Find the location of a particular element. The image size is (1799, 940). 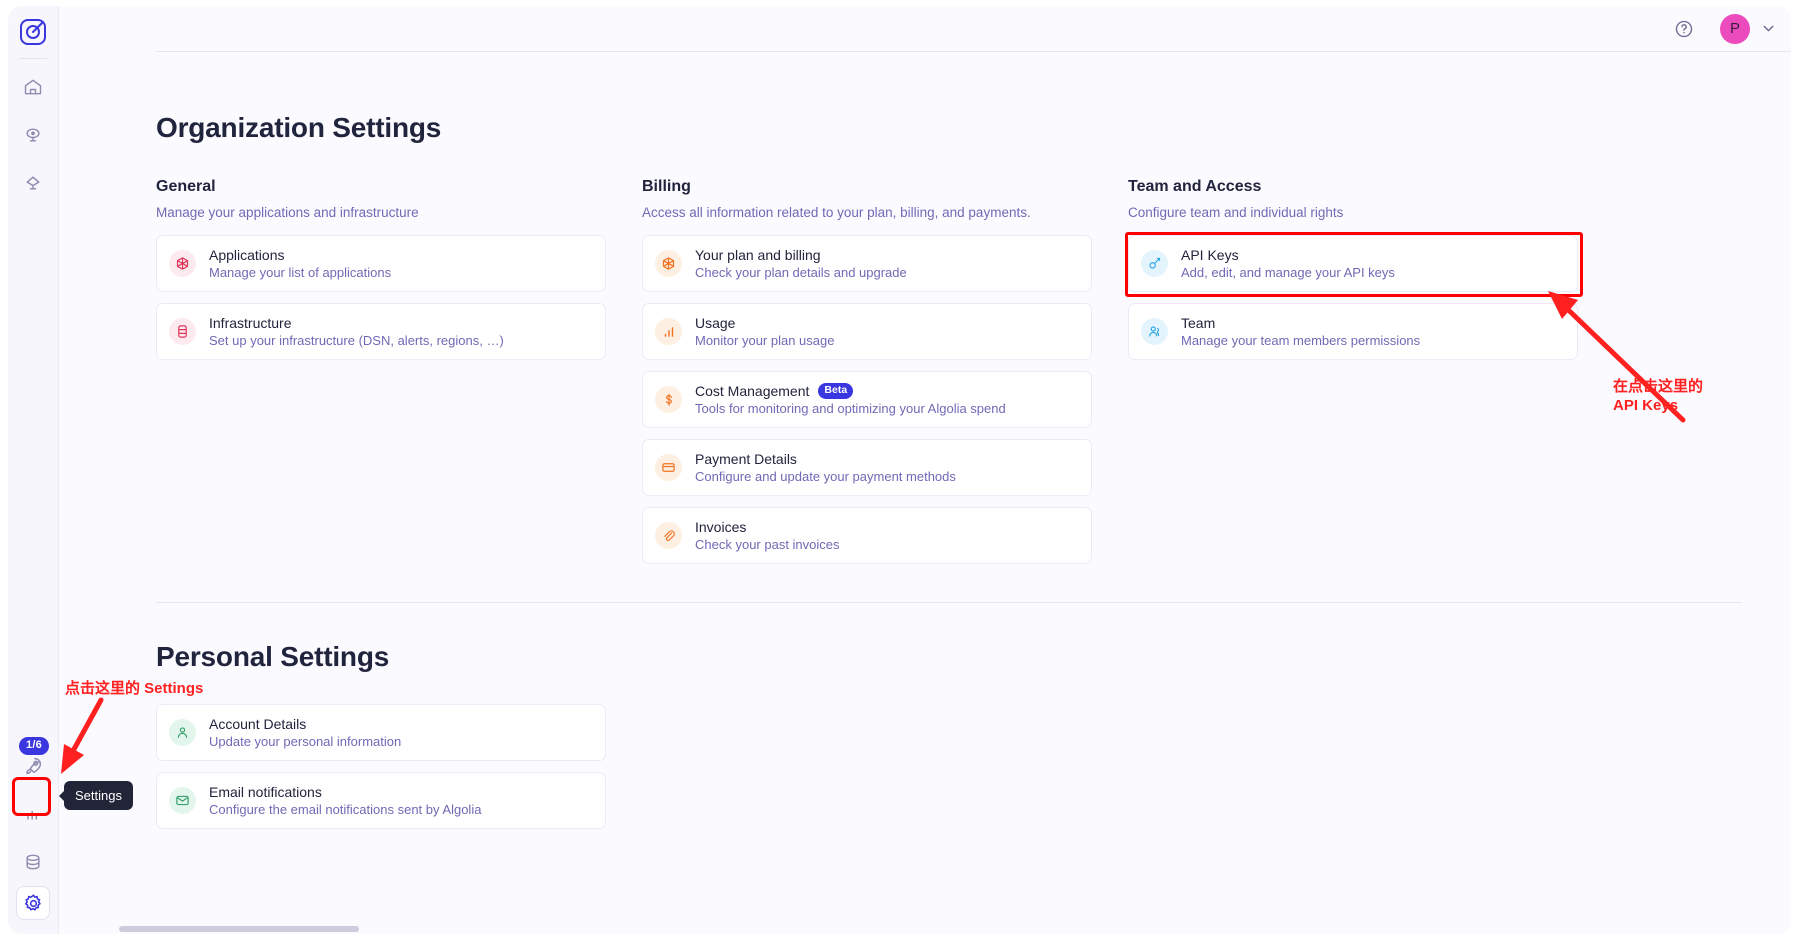

sidebar-item-analytics is located at coordinates (33, 814).